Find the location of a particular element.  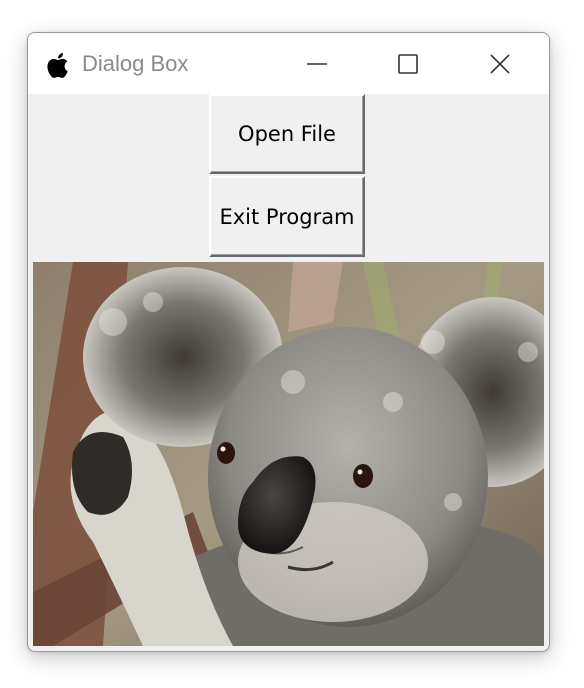

apple-logo-icon is located at coordinates (57, 65).